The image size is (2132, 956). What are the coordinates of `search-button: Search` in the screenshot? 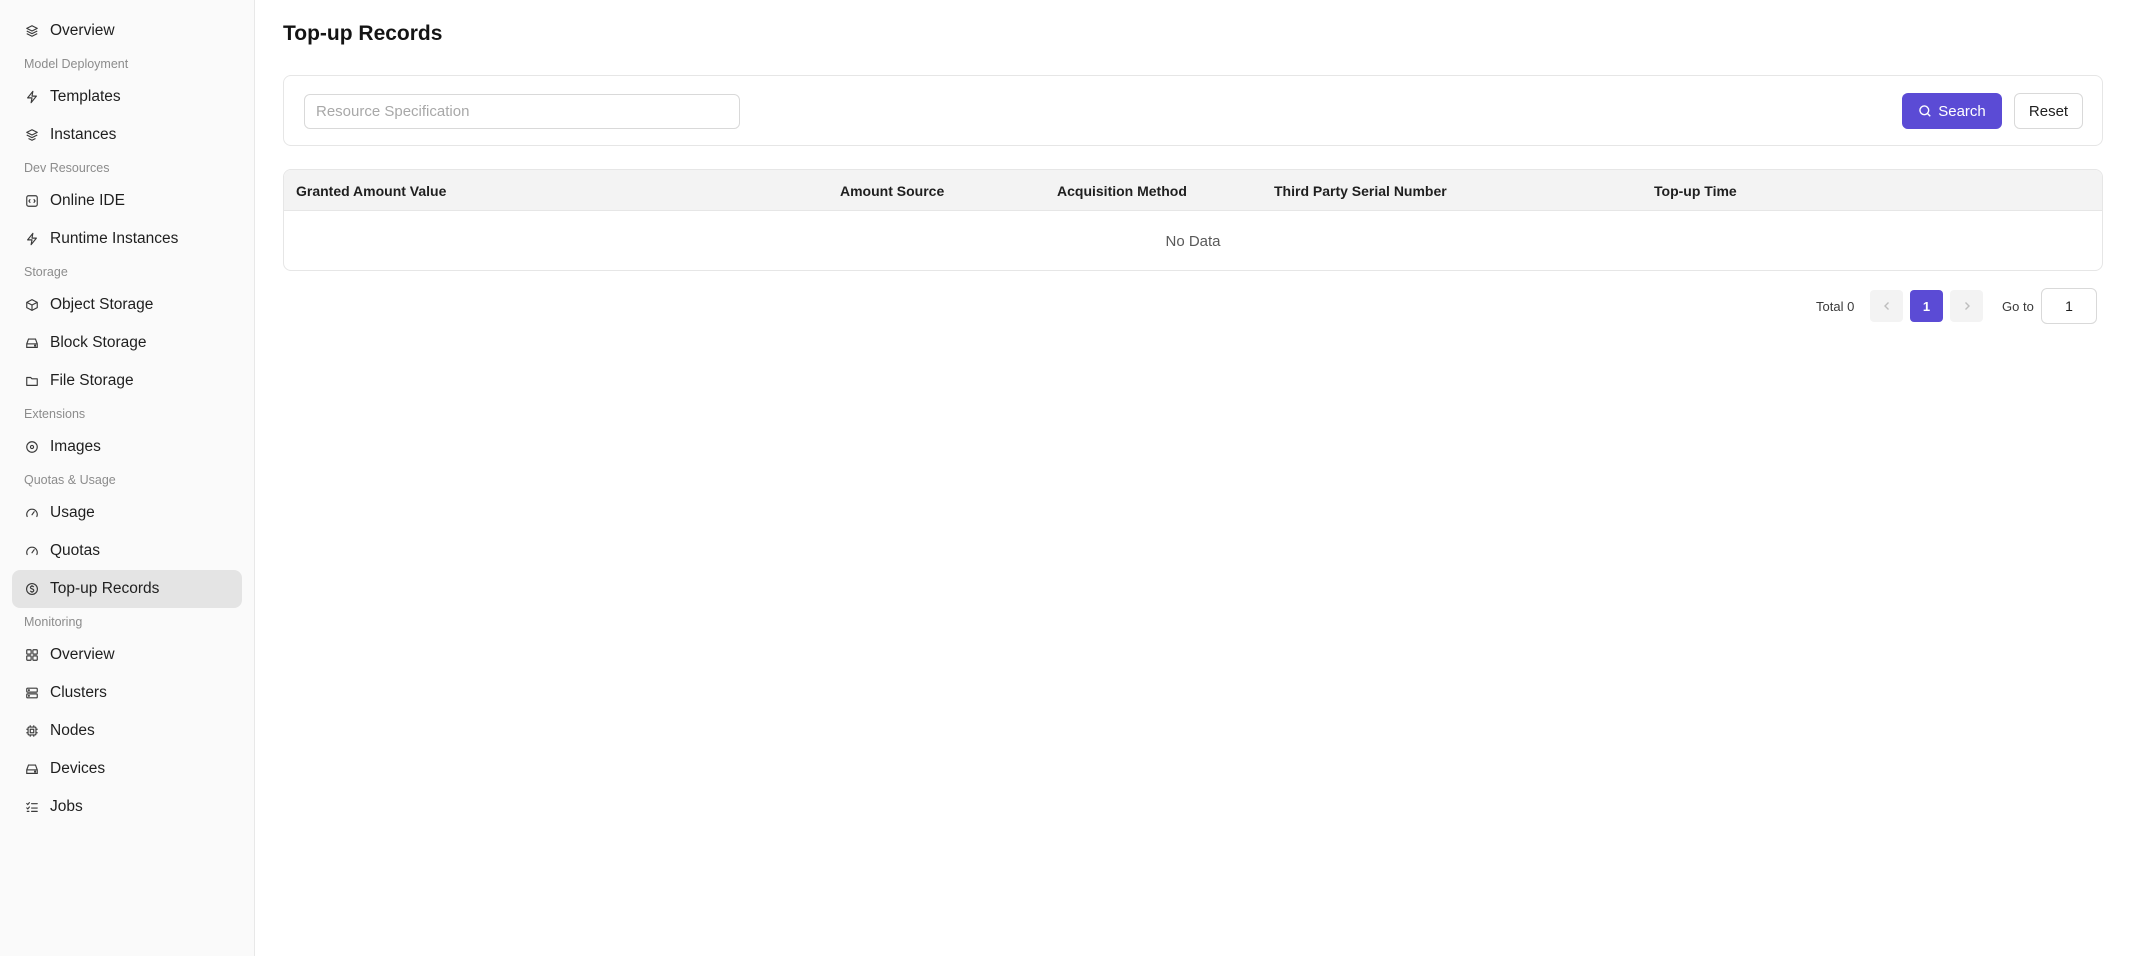 It's located at (1952, 111).